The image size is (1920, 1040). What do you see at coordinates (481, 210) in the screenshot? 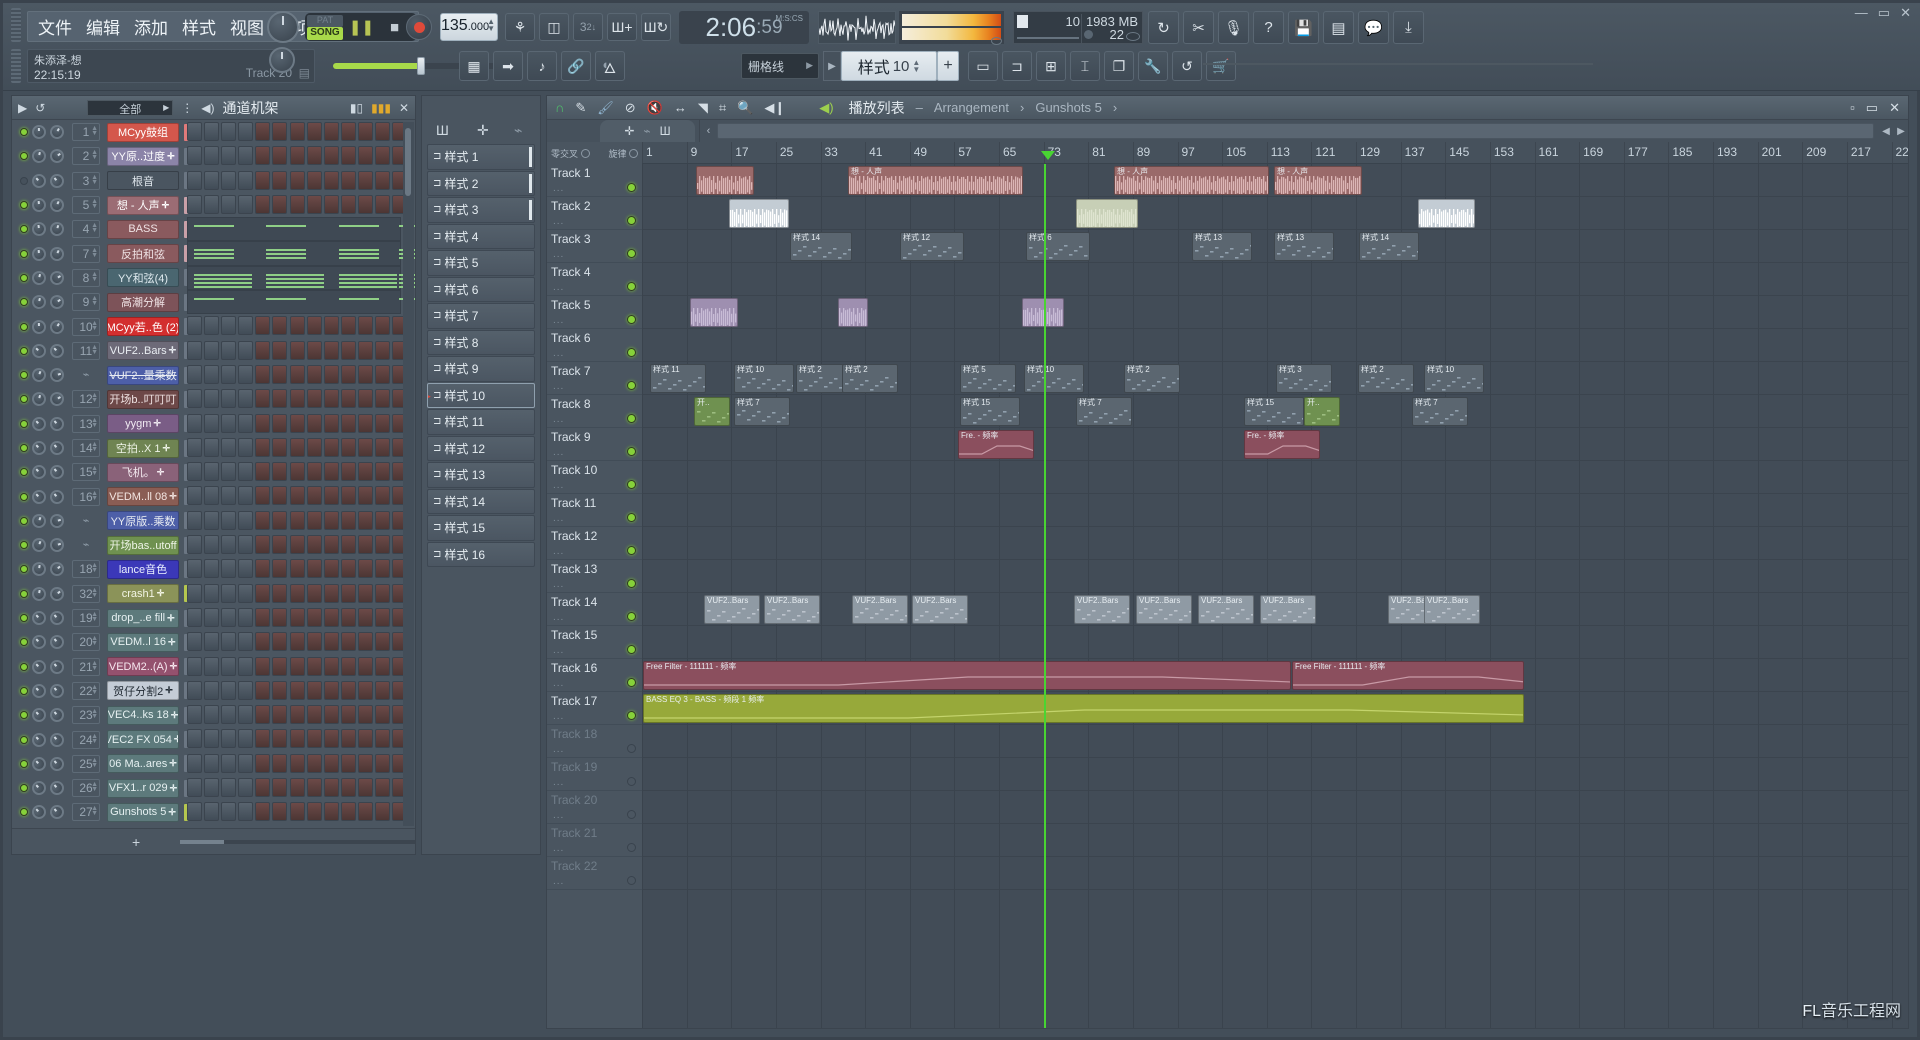
I see `pattern-list-item: ⊐ 样式 3` at bounding box center [481, 210].